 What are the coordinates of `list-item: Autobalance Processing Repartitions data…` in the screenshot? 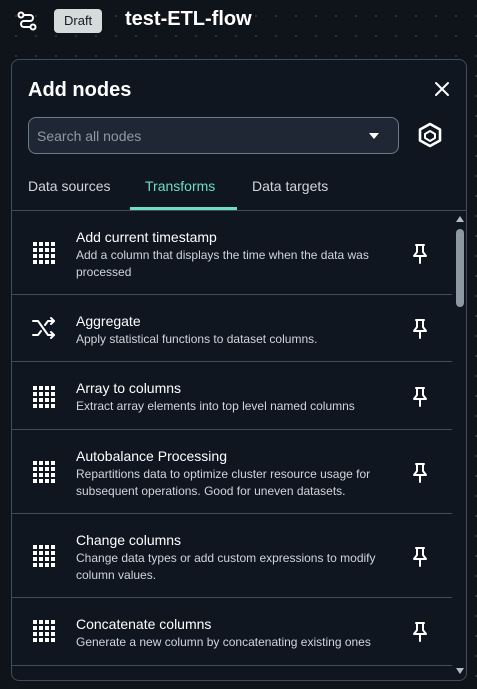 It's located at (232, 472).